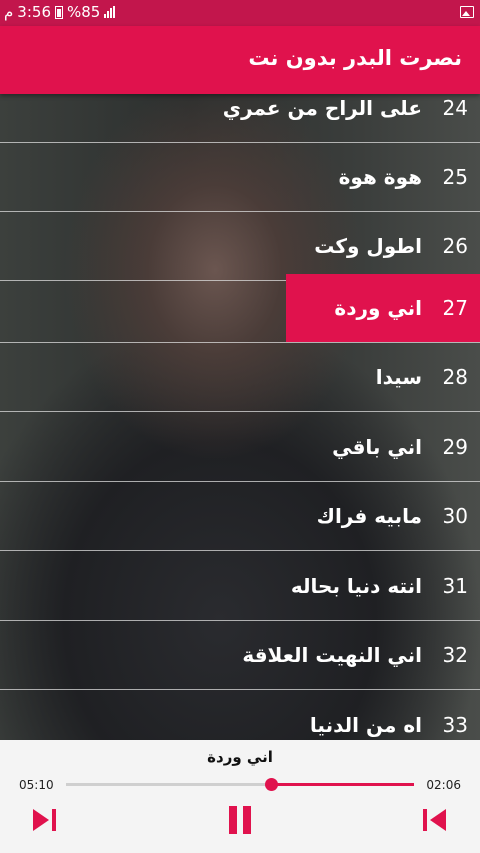 This screenshot has height=853, width=480. What do you see at coordinates (455, 655) in the screenshot?
I see `song-number: 32` at bounding box center [455, 655].